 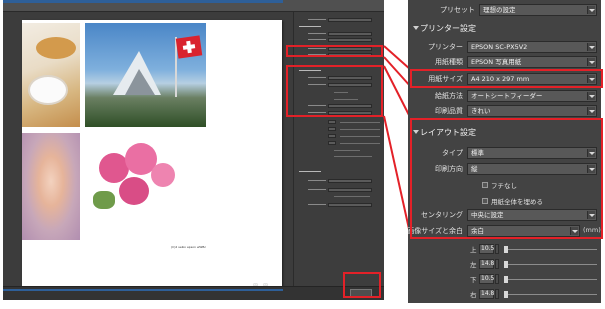 I want to click on bottom-toolbar, so click(x=193, y=293).